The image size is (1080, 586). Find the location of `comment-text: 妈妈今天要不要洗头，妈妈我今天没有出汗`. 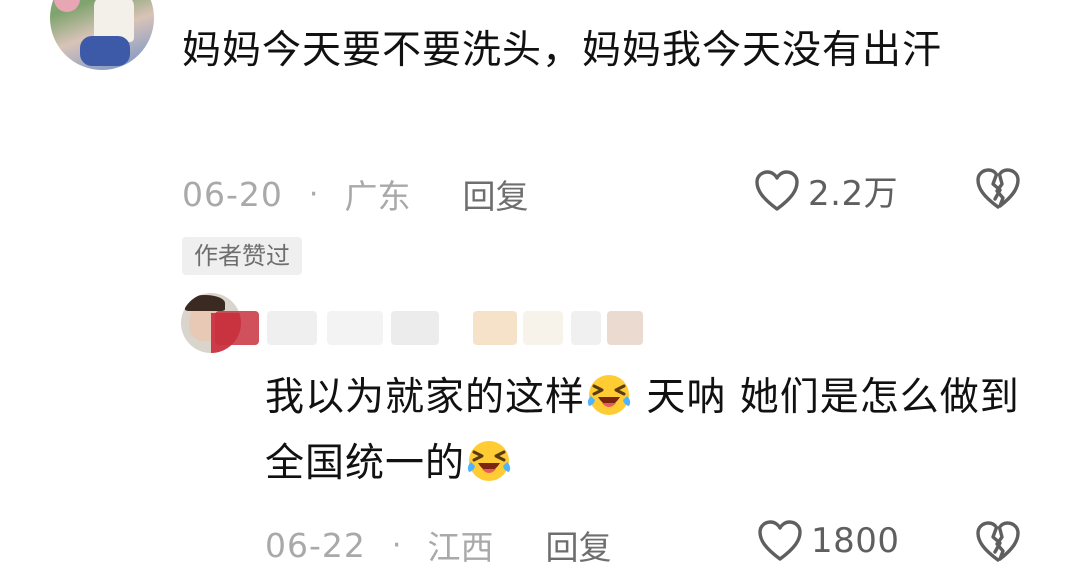

comment-text: 妈妈今天要不要洗头，妈妈我今天没有出汗 is located at coordinates (562, 50).